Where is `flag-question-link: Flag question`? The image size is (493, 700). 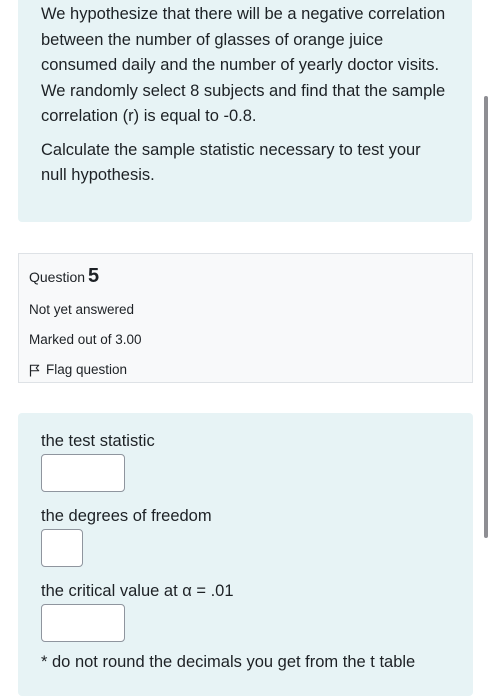 flag-question-link: Flag question is located at coordinates (245, 370).